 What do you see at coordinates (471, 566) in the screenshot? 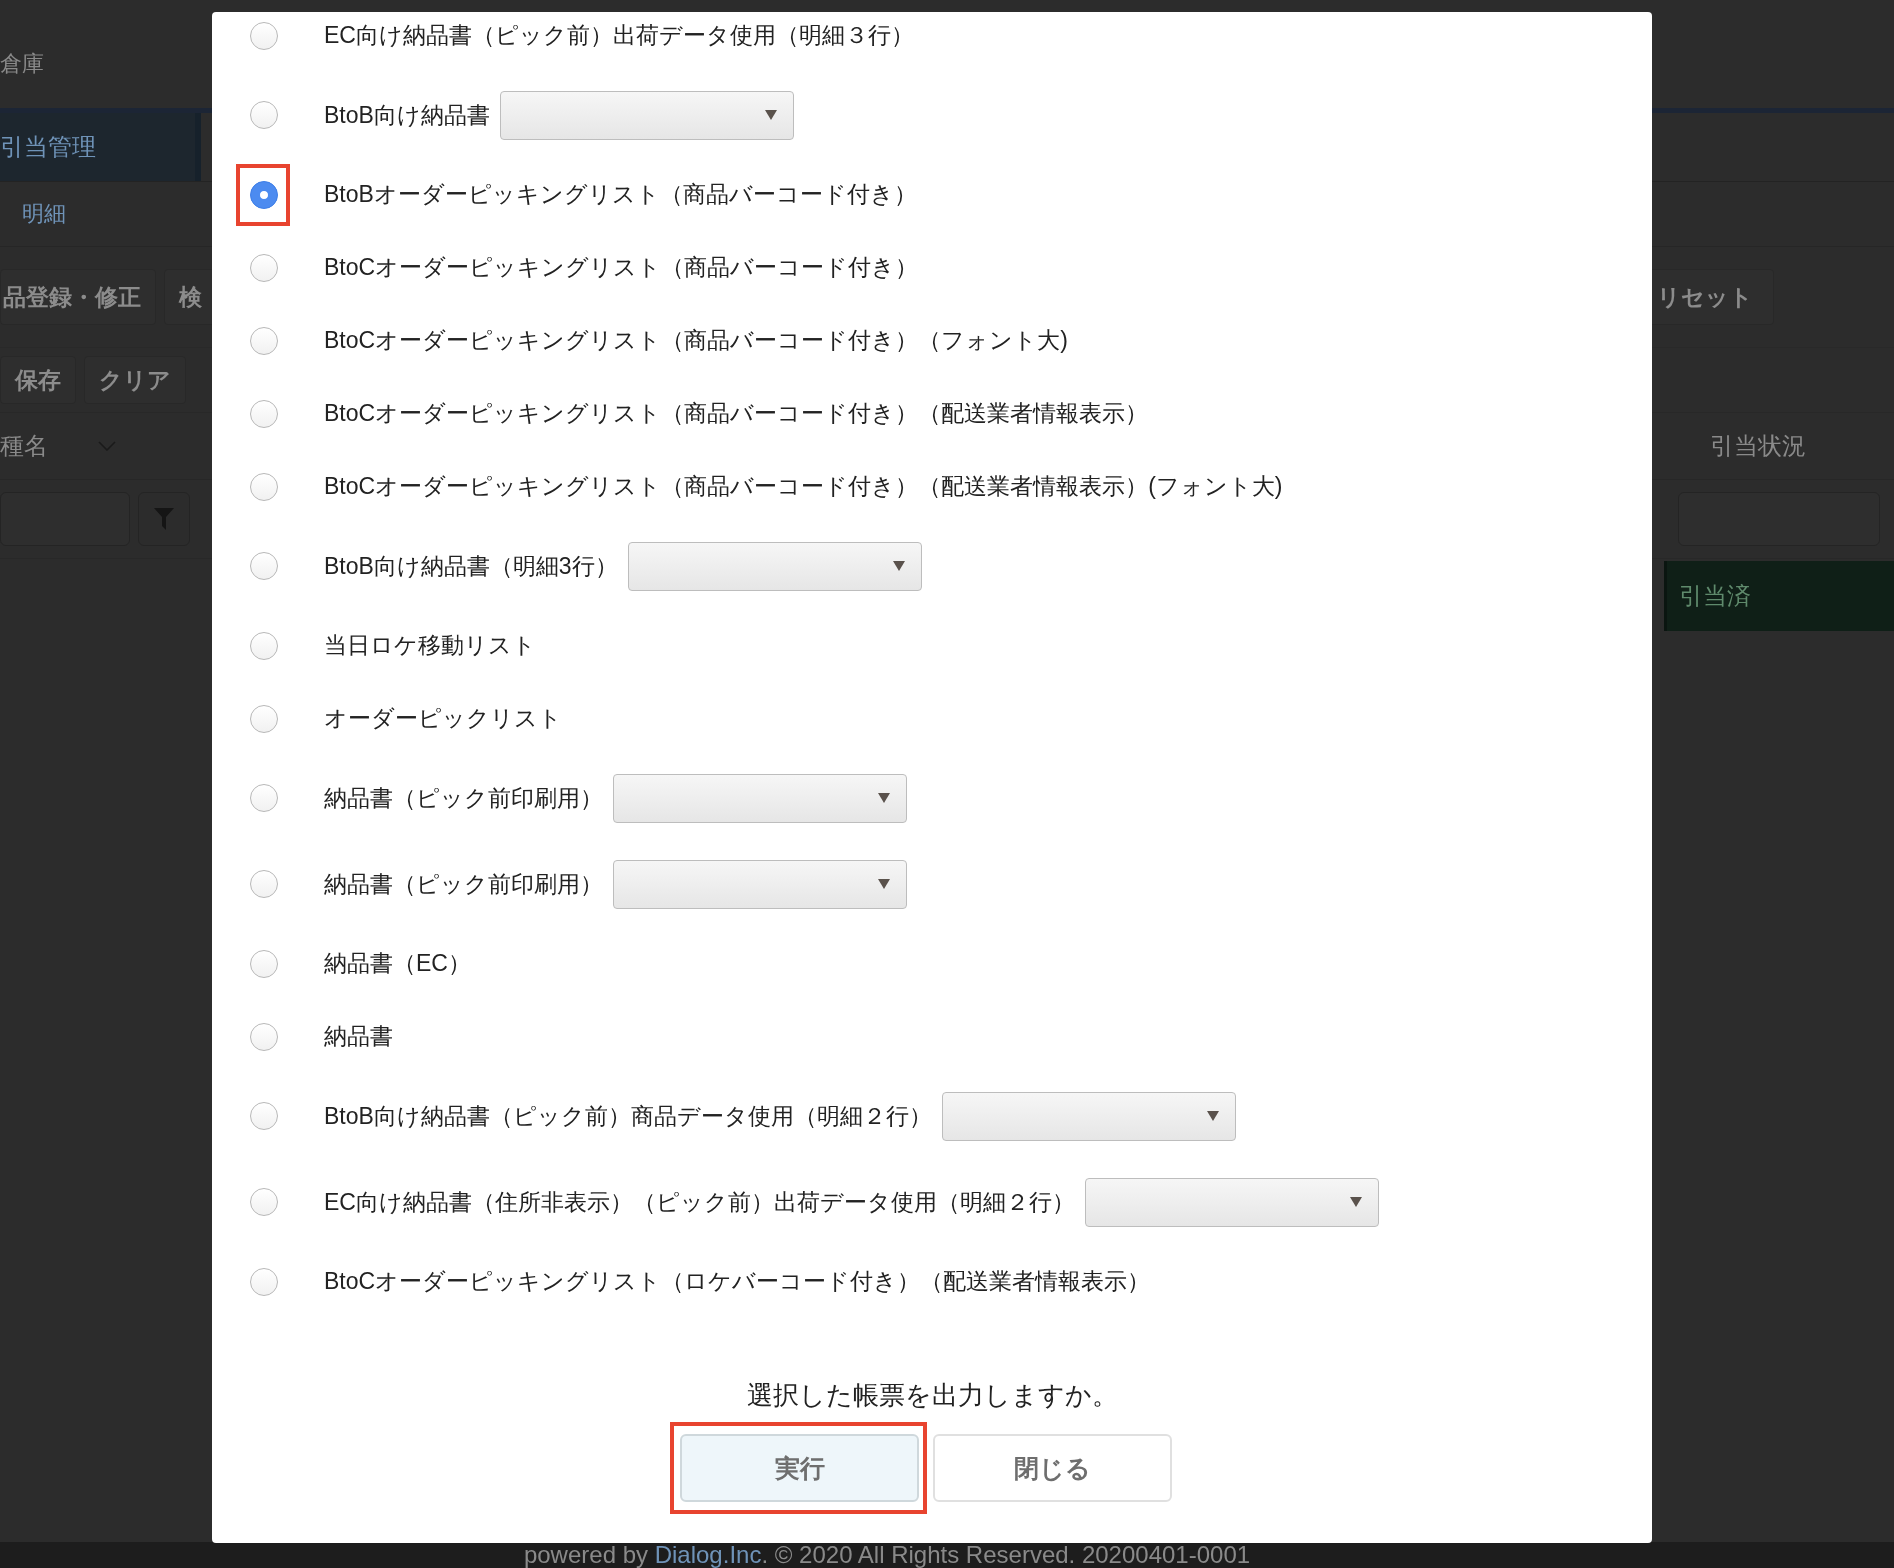
I see `option-label: BtoB向け納品書（明細3行）` at bounding box center [471, 566].